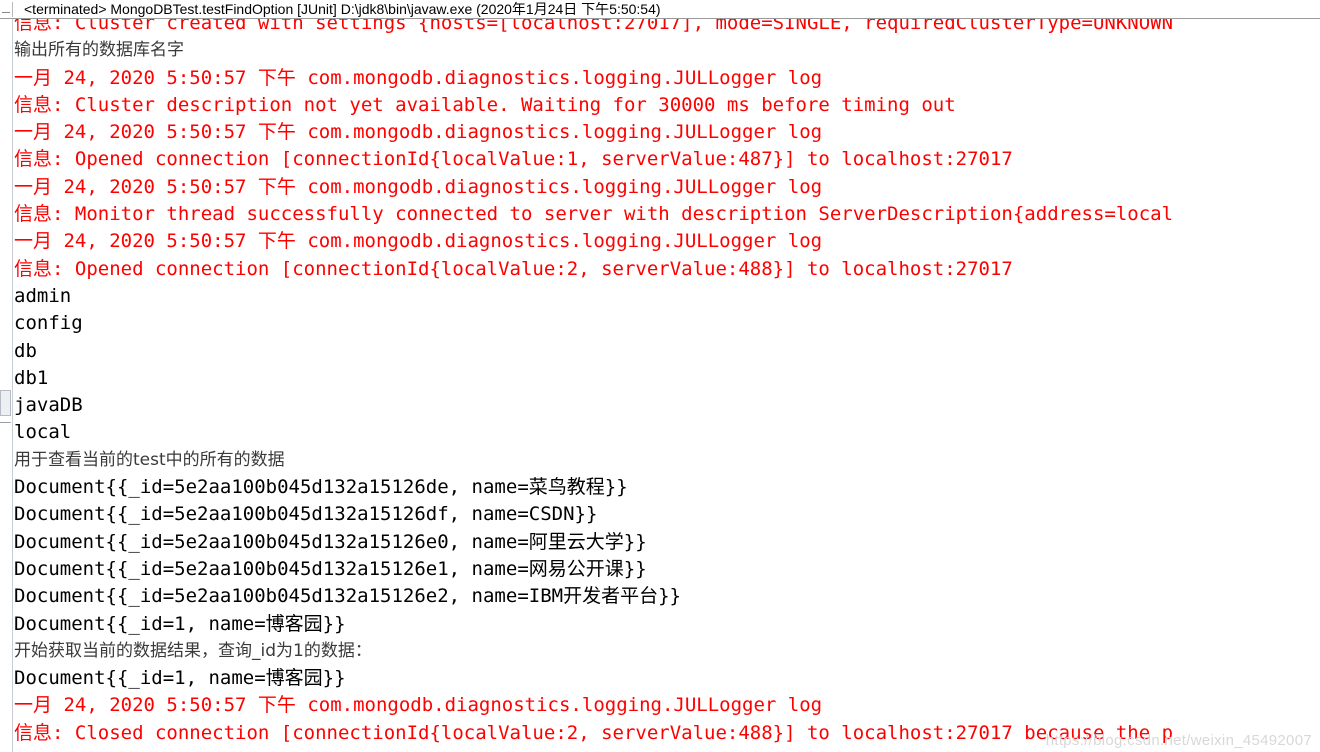  I want to click on console-line: config, so click(48, 323).